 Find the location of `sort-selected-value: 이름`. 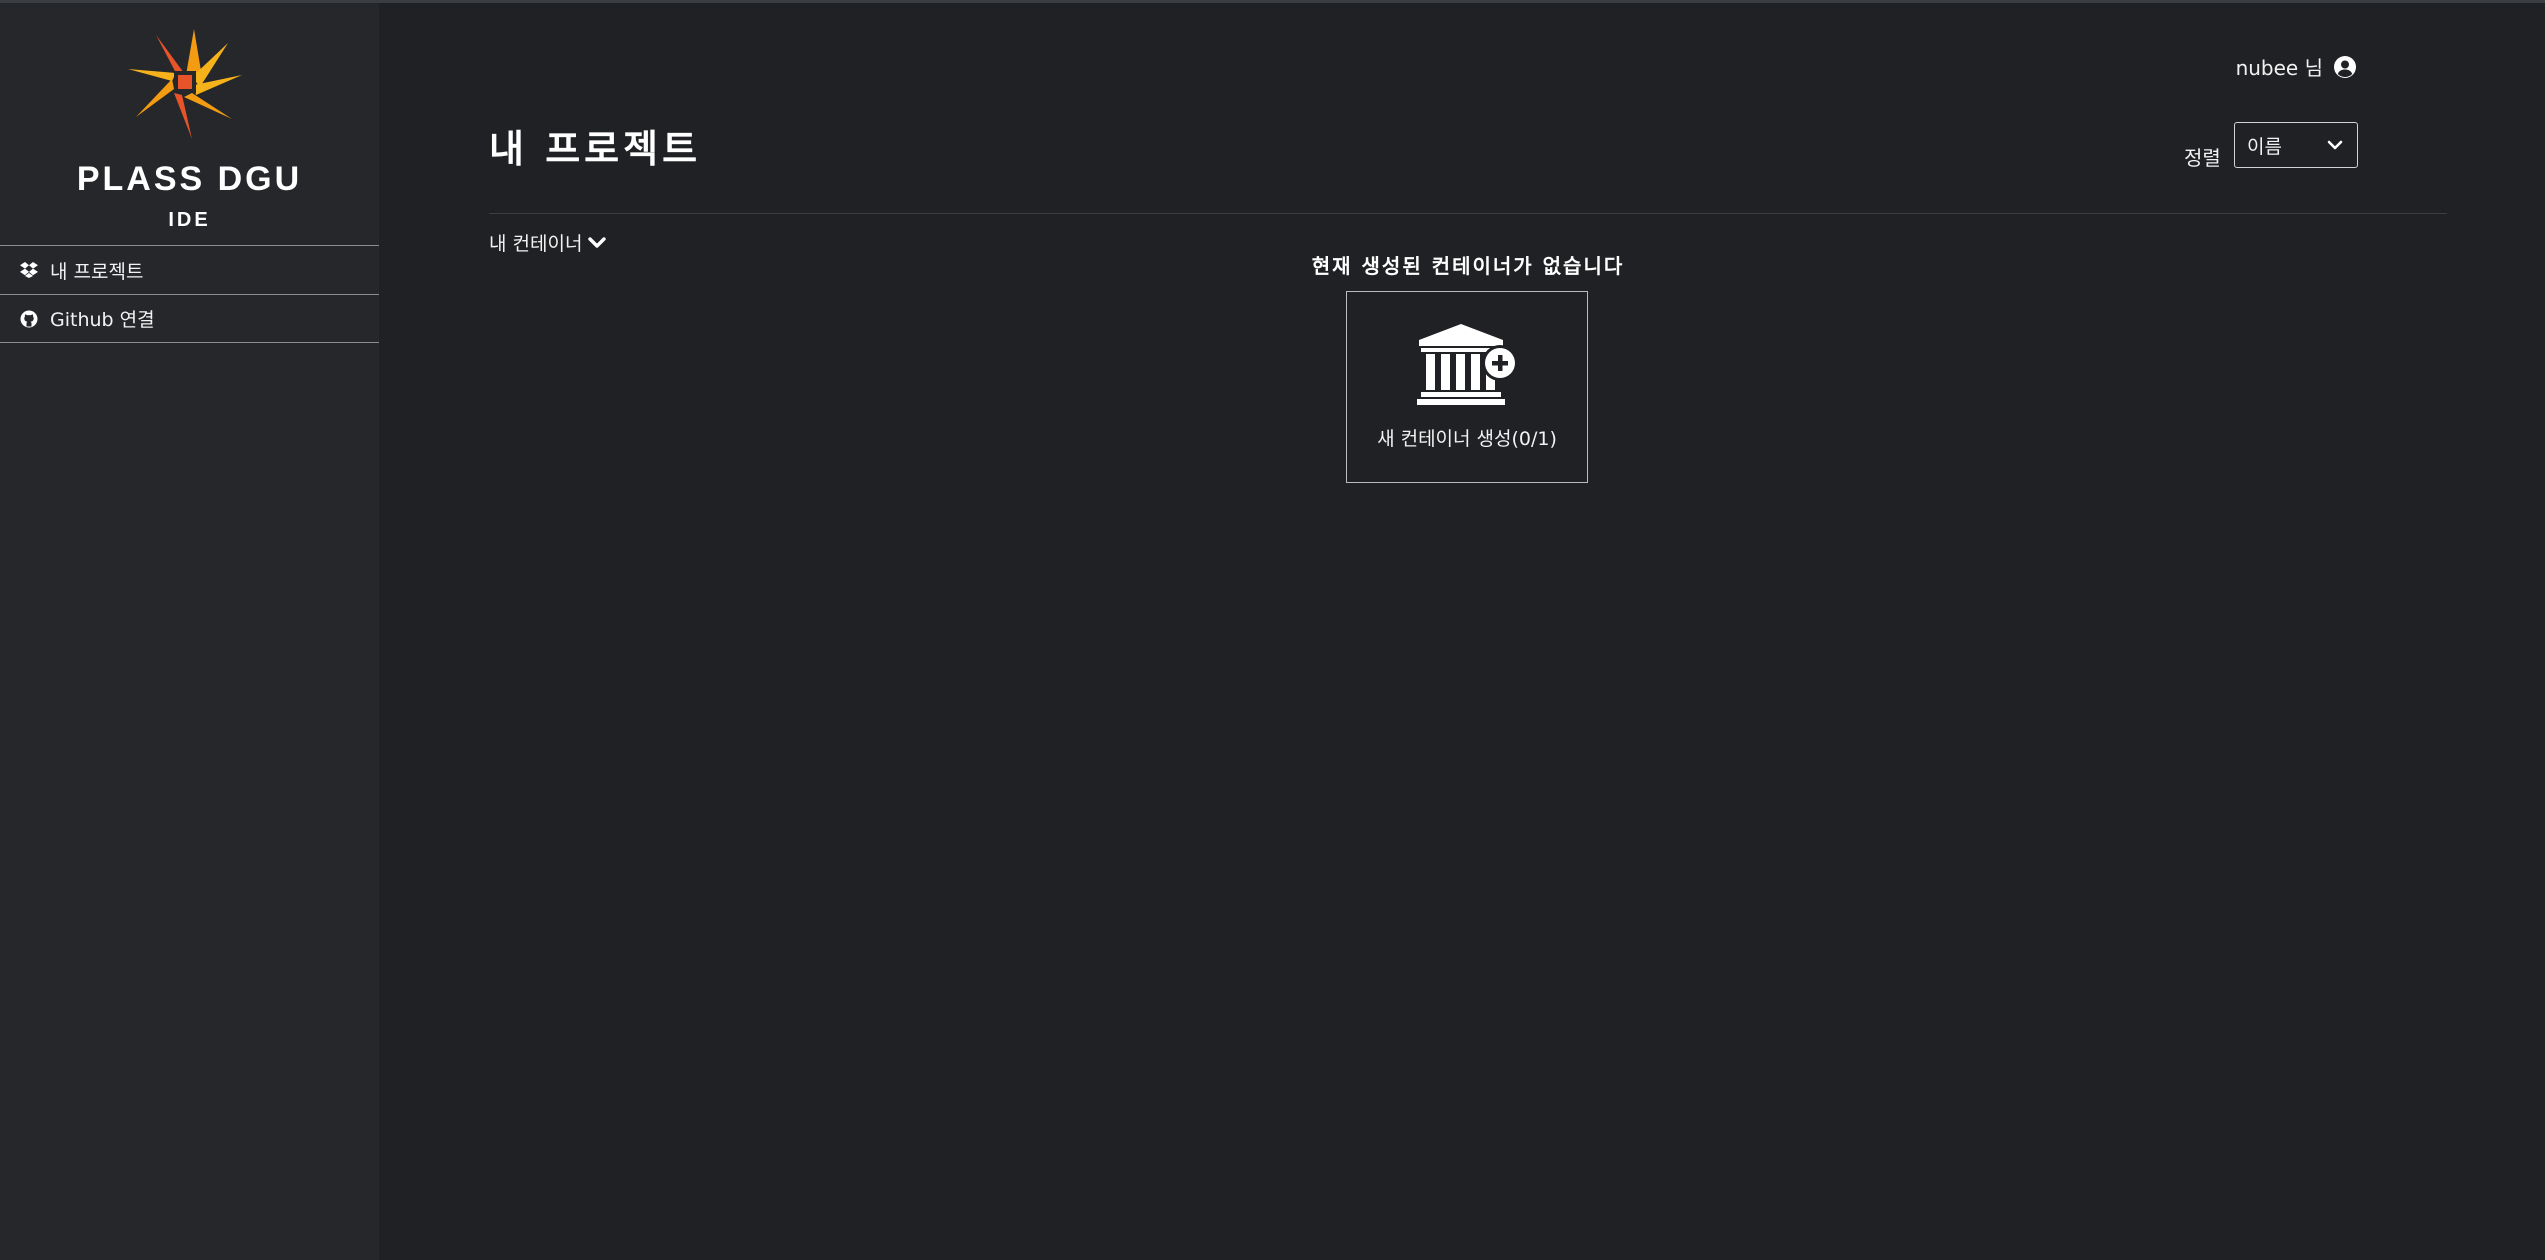

sort-selected-value: 이름 is located at coordinates (2264, 146).